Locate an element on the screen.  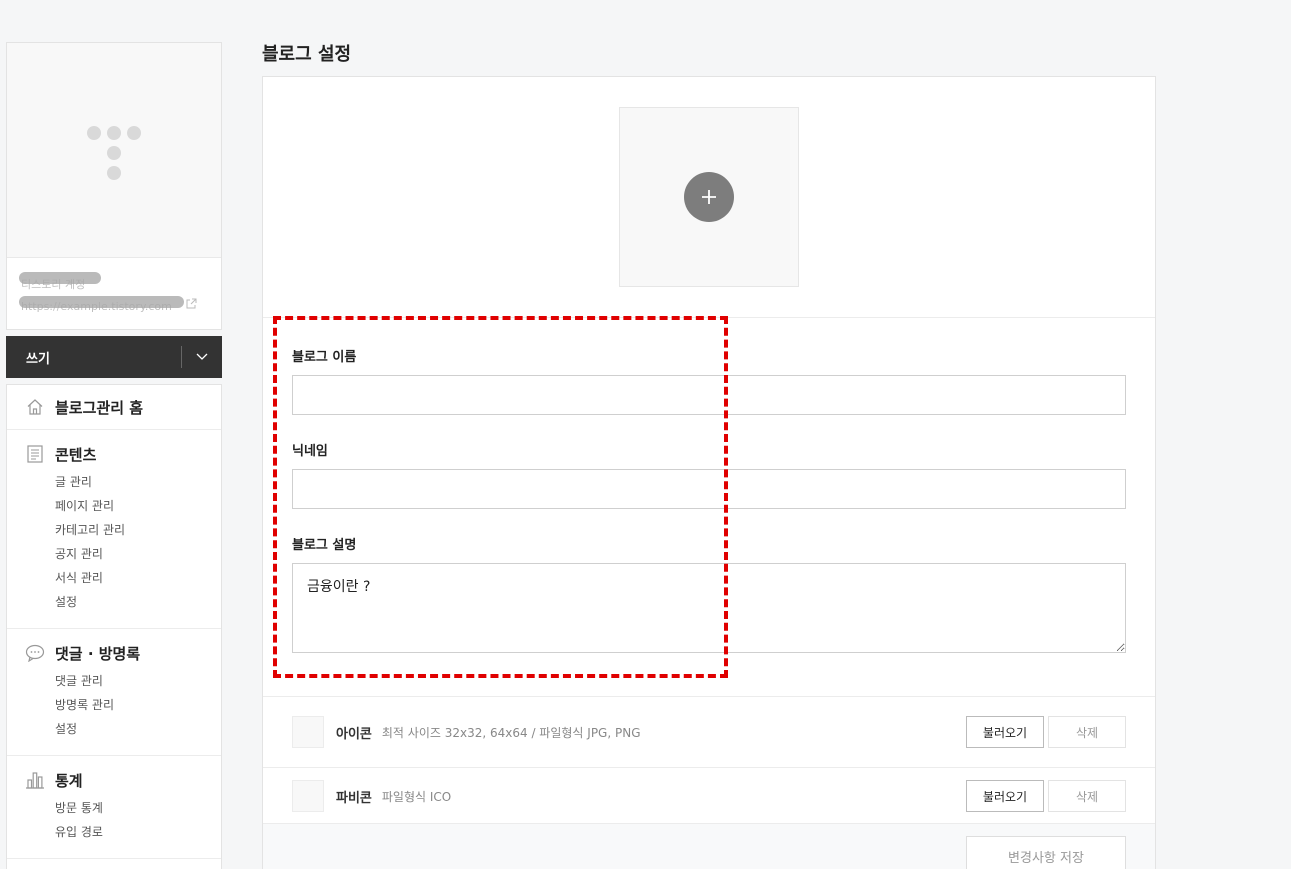
menu-home-label: 블로그관리 홈 is located at coordinates (99, 407).